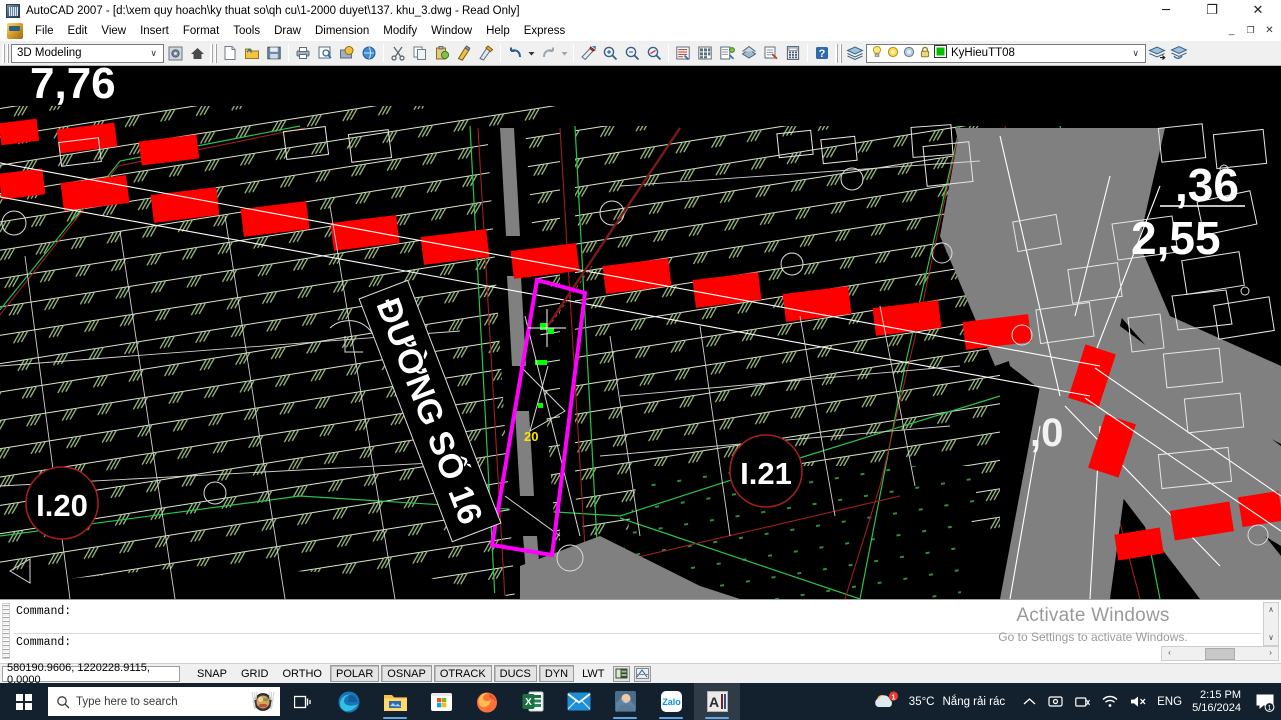  Describe the element at coordinates (515, 673) in the screenshot. I see `status-toggle-ducs: DUCS` at that location.